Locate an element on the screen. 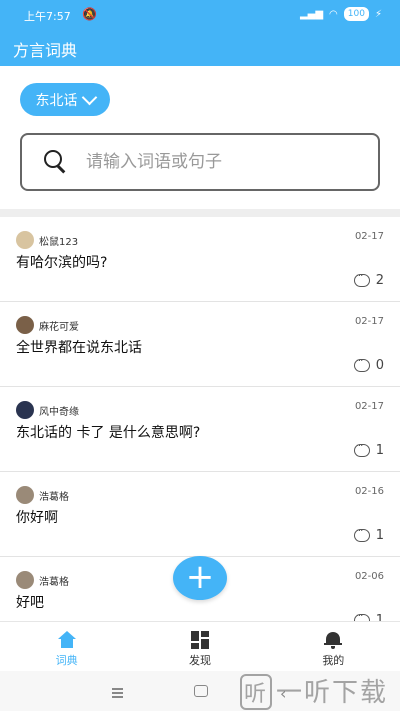  wifi-icon: ◠ is located at coordinates (333, 14).